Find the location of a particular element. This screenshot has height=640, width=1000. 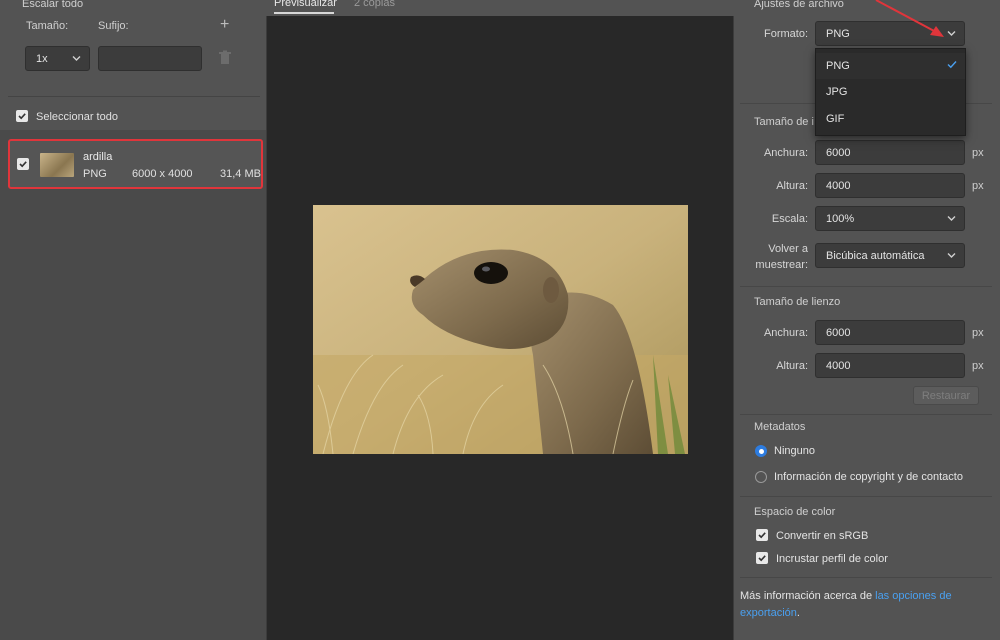

resample-label-line1: Volver a is located at coordinates (788, 249).